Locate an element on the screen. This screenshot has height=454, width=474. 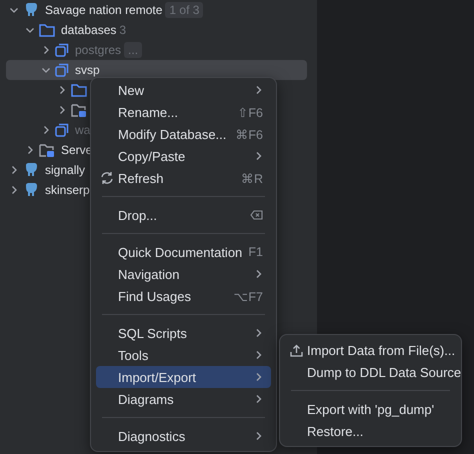
tree-label: signally is located at coordinates (65, 170).